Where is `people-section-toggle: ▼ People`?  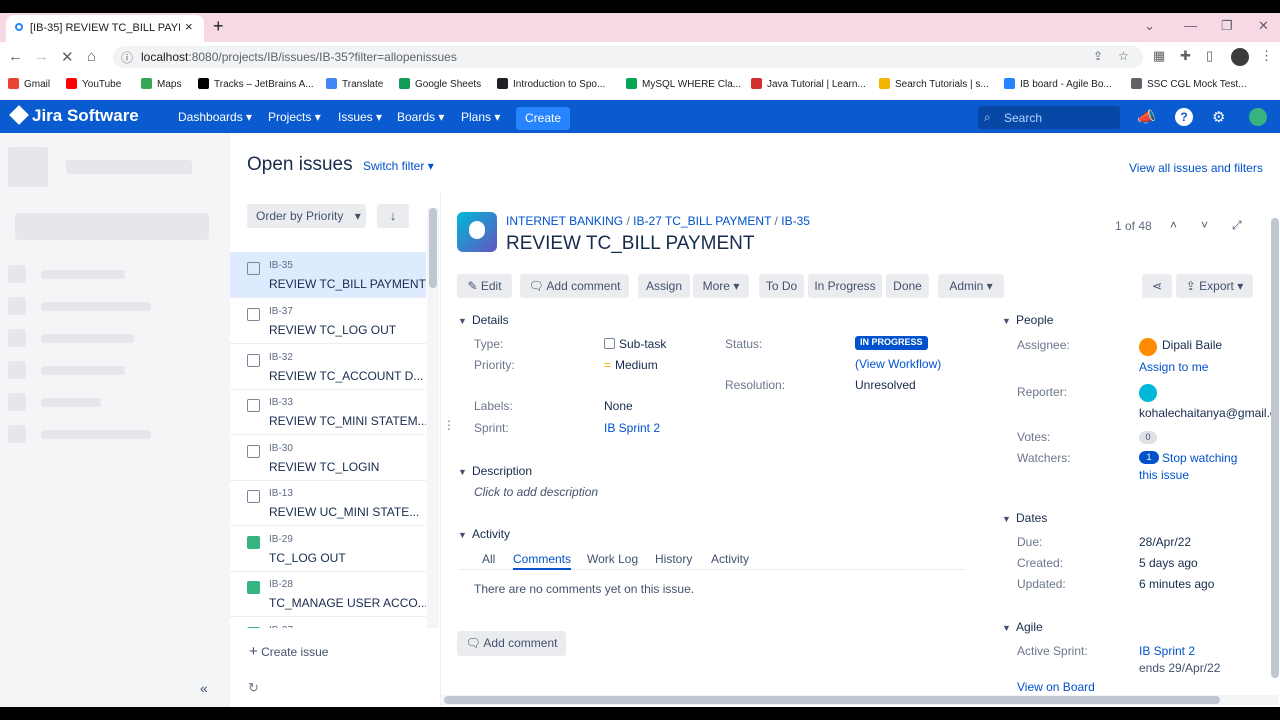 people-section-toggle: ▼ People is located at coordinates (1027, 320).